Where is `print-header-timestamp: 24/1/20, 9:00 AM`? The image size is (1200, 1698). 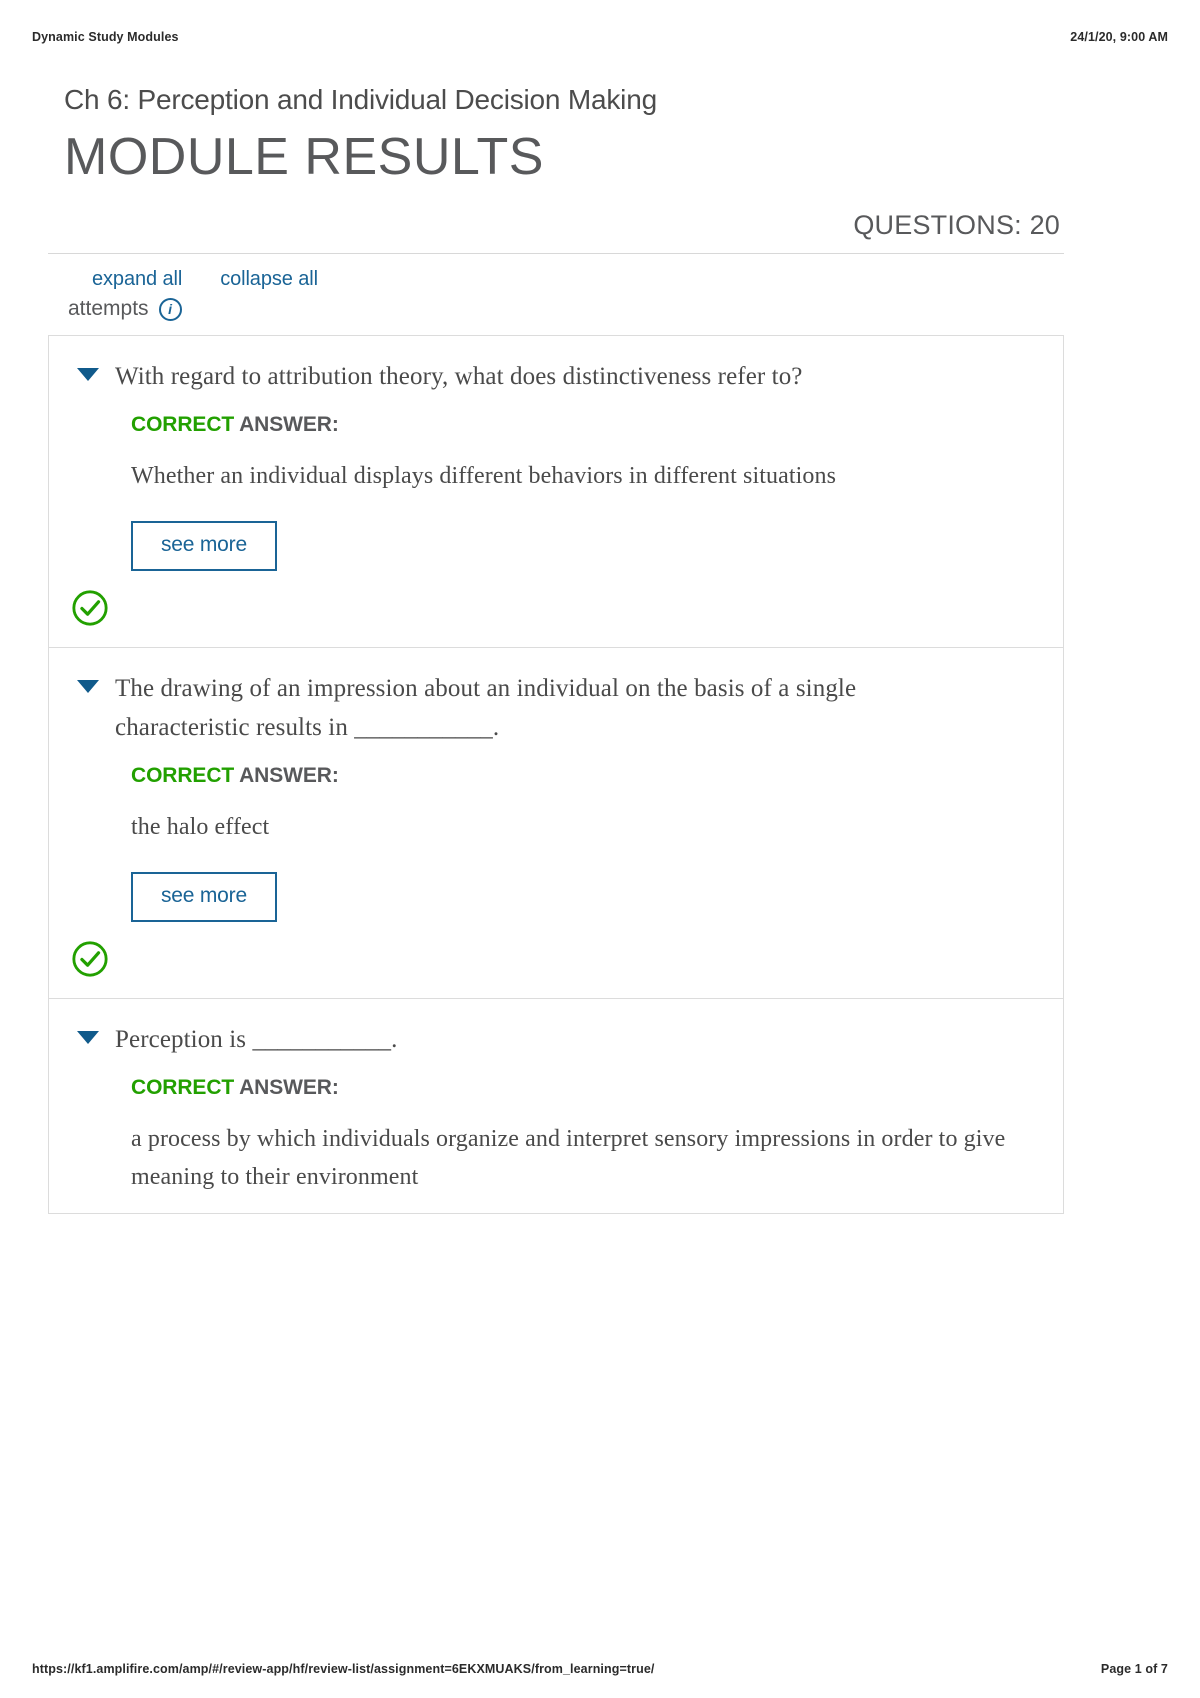
print-header-timestamp: 24/1/20, 9:00 AM is located at coordinates (1119, 37).